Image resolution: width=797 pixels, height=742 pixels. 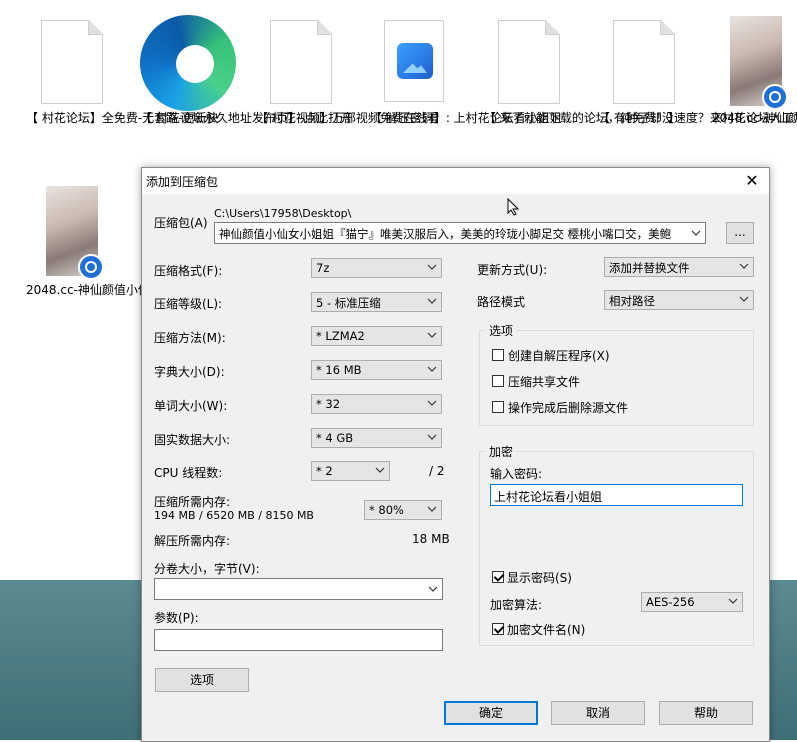 I want to click on memory-value: 194 MB / 6520 MB / 8150 MB, so click(x=234, y=515).